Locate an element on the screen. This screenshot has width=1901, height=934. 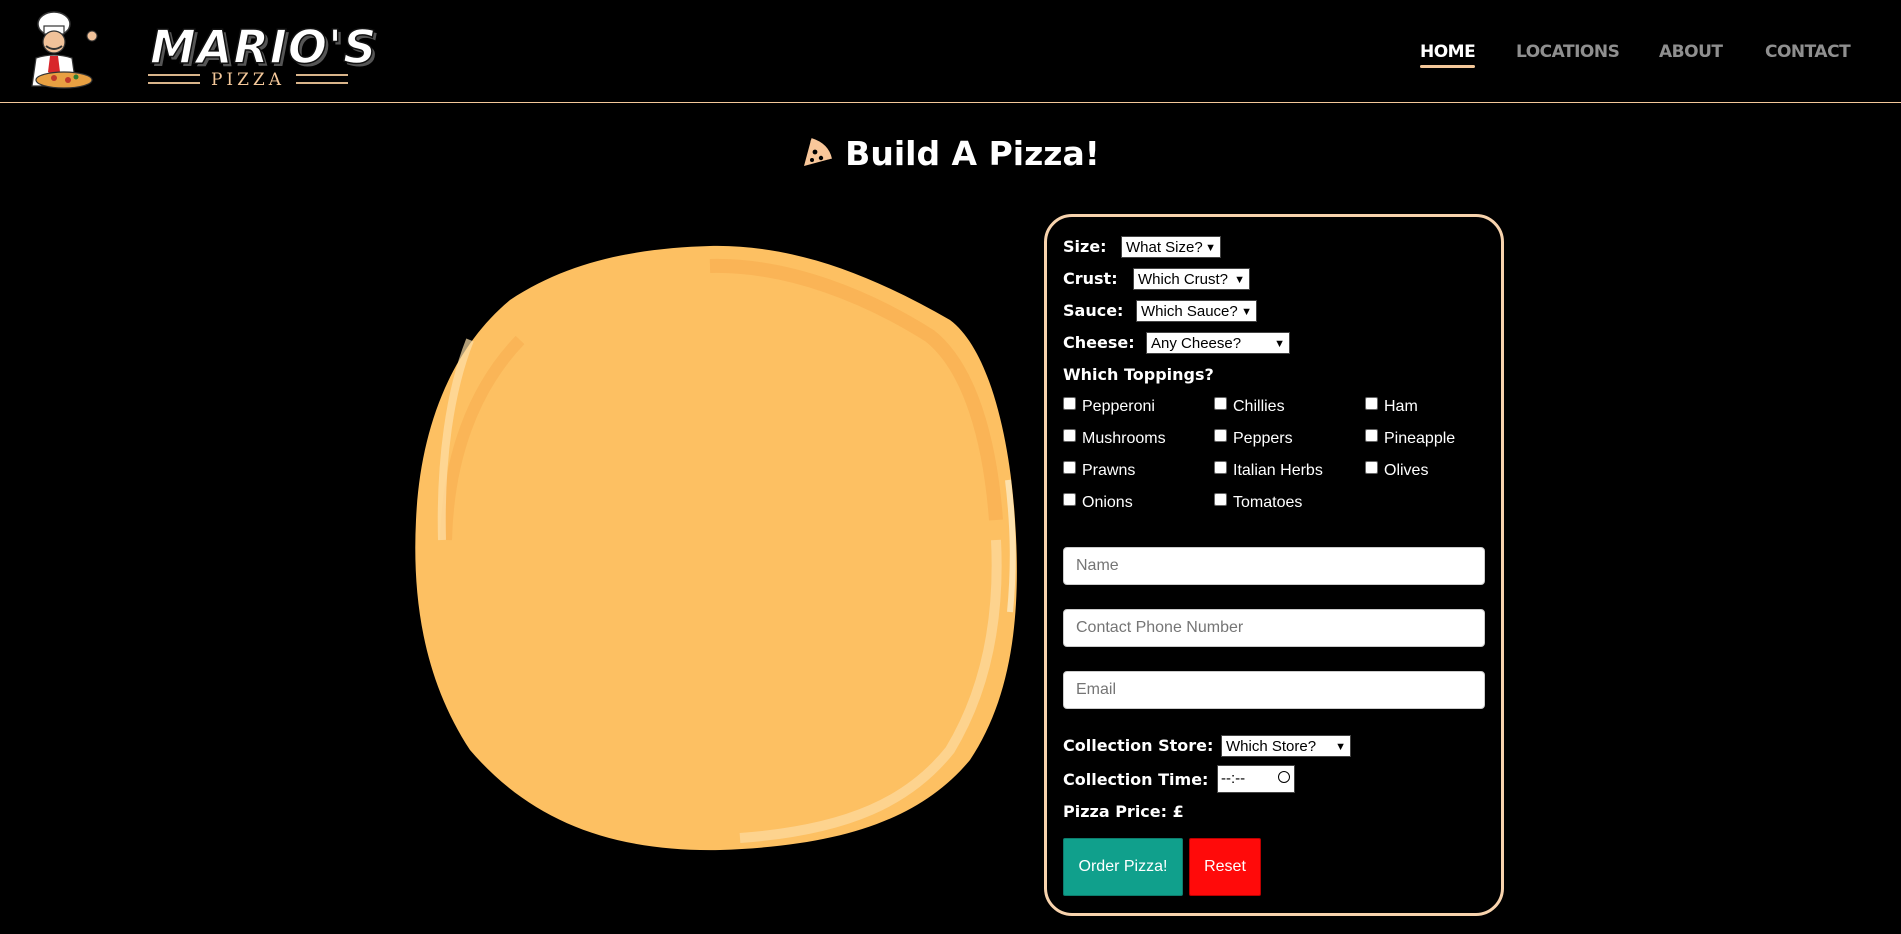
pizza-price: Pizza Price: £ is located at coordinates (1123, 811).